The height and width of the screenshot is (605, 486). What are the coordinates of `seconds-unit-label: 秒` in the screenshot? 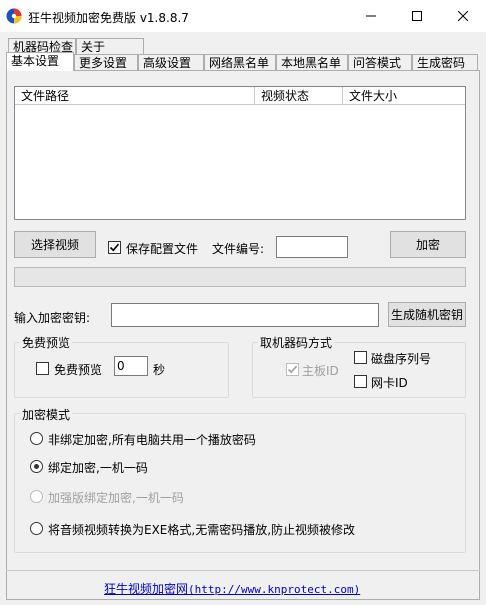 It's located at (159, 370).